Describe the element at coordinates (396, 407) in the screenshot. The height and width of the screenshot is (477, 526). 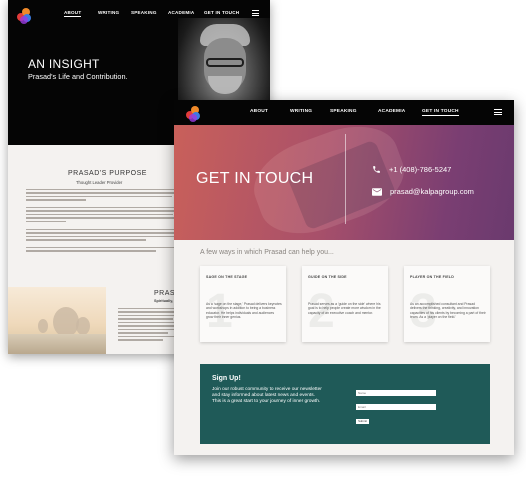
I see `email-field` at that location.